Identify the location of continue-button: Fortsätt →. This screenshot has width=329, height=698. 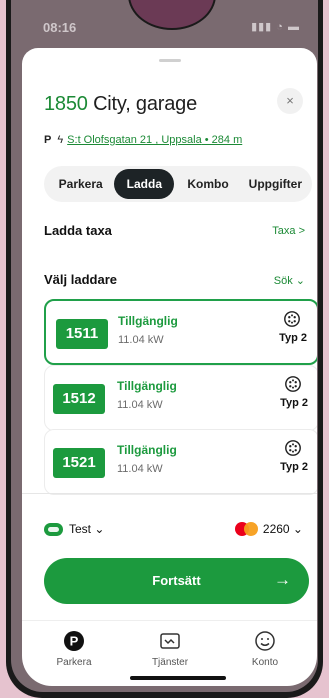
(176, 581).